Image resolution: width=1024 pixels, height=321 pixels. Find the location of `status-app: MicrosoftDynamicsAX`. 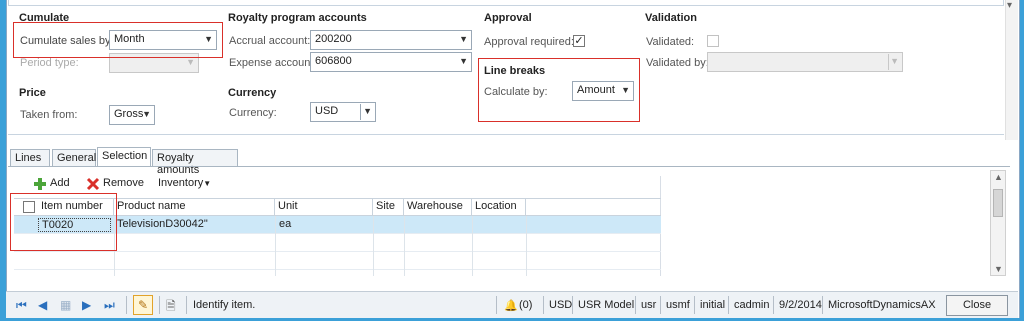

status-app: MicrosoftDynamicsAX is located at coordinates (882, 305).